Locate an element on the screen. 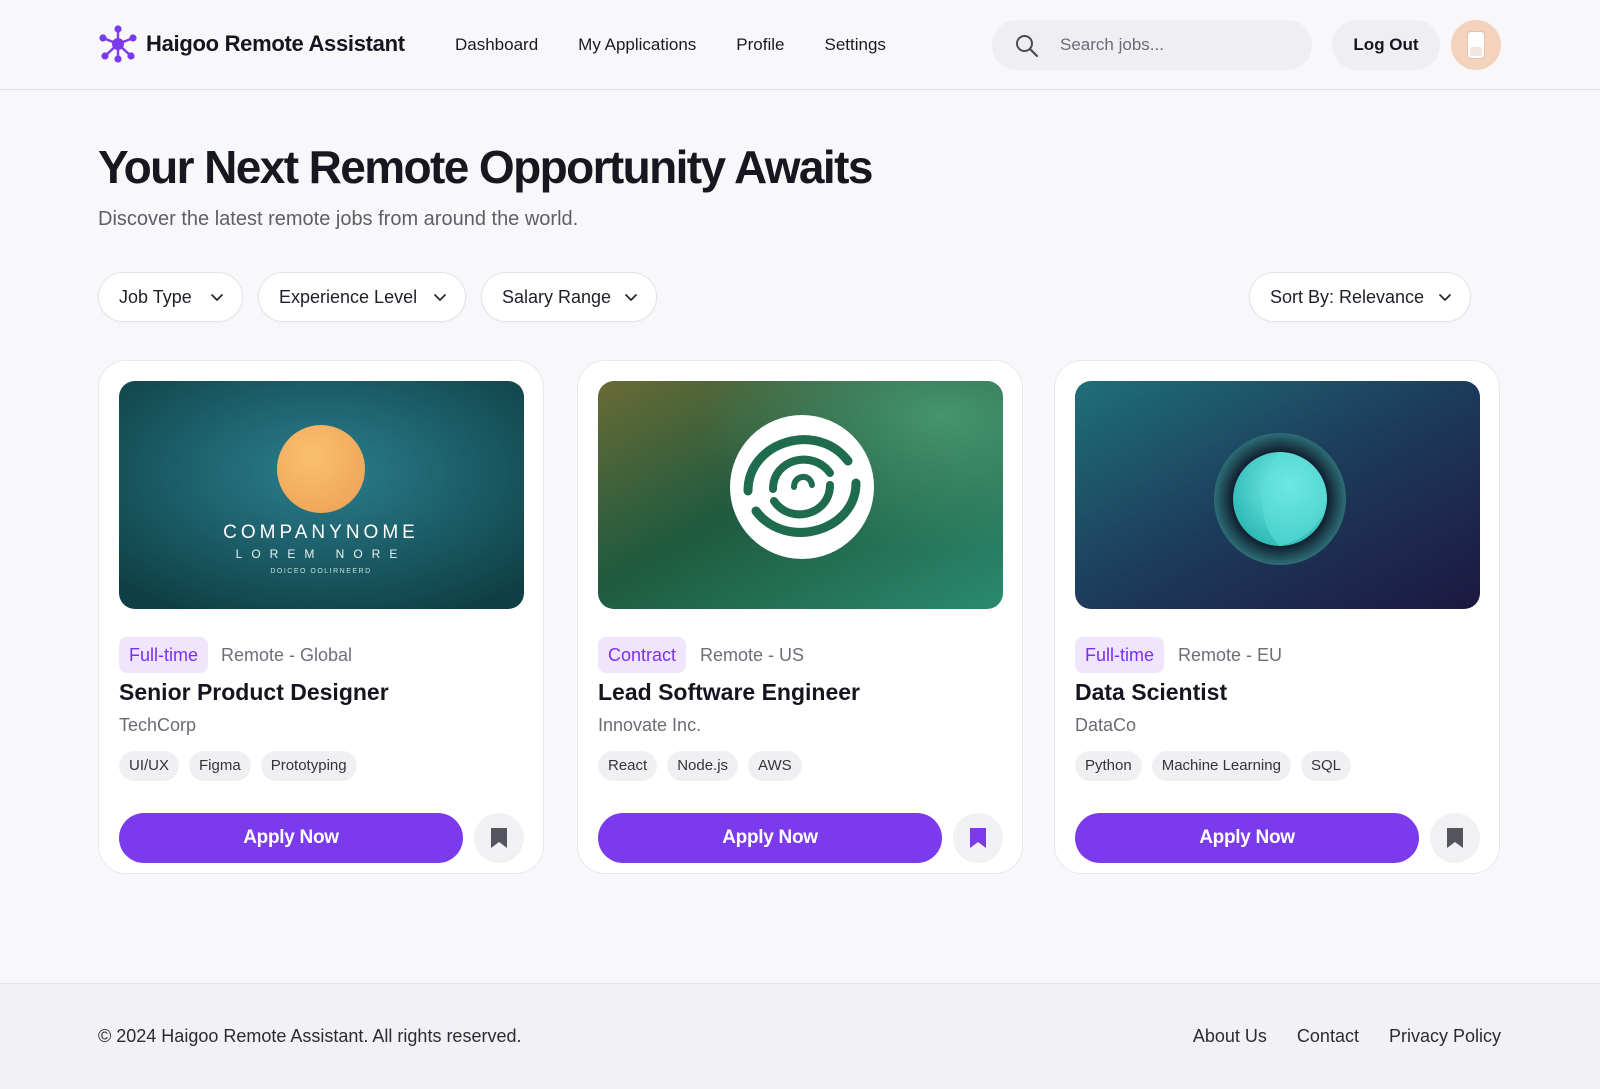  job-title: Lead Software Engineer is located at coordinates (729, 692).